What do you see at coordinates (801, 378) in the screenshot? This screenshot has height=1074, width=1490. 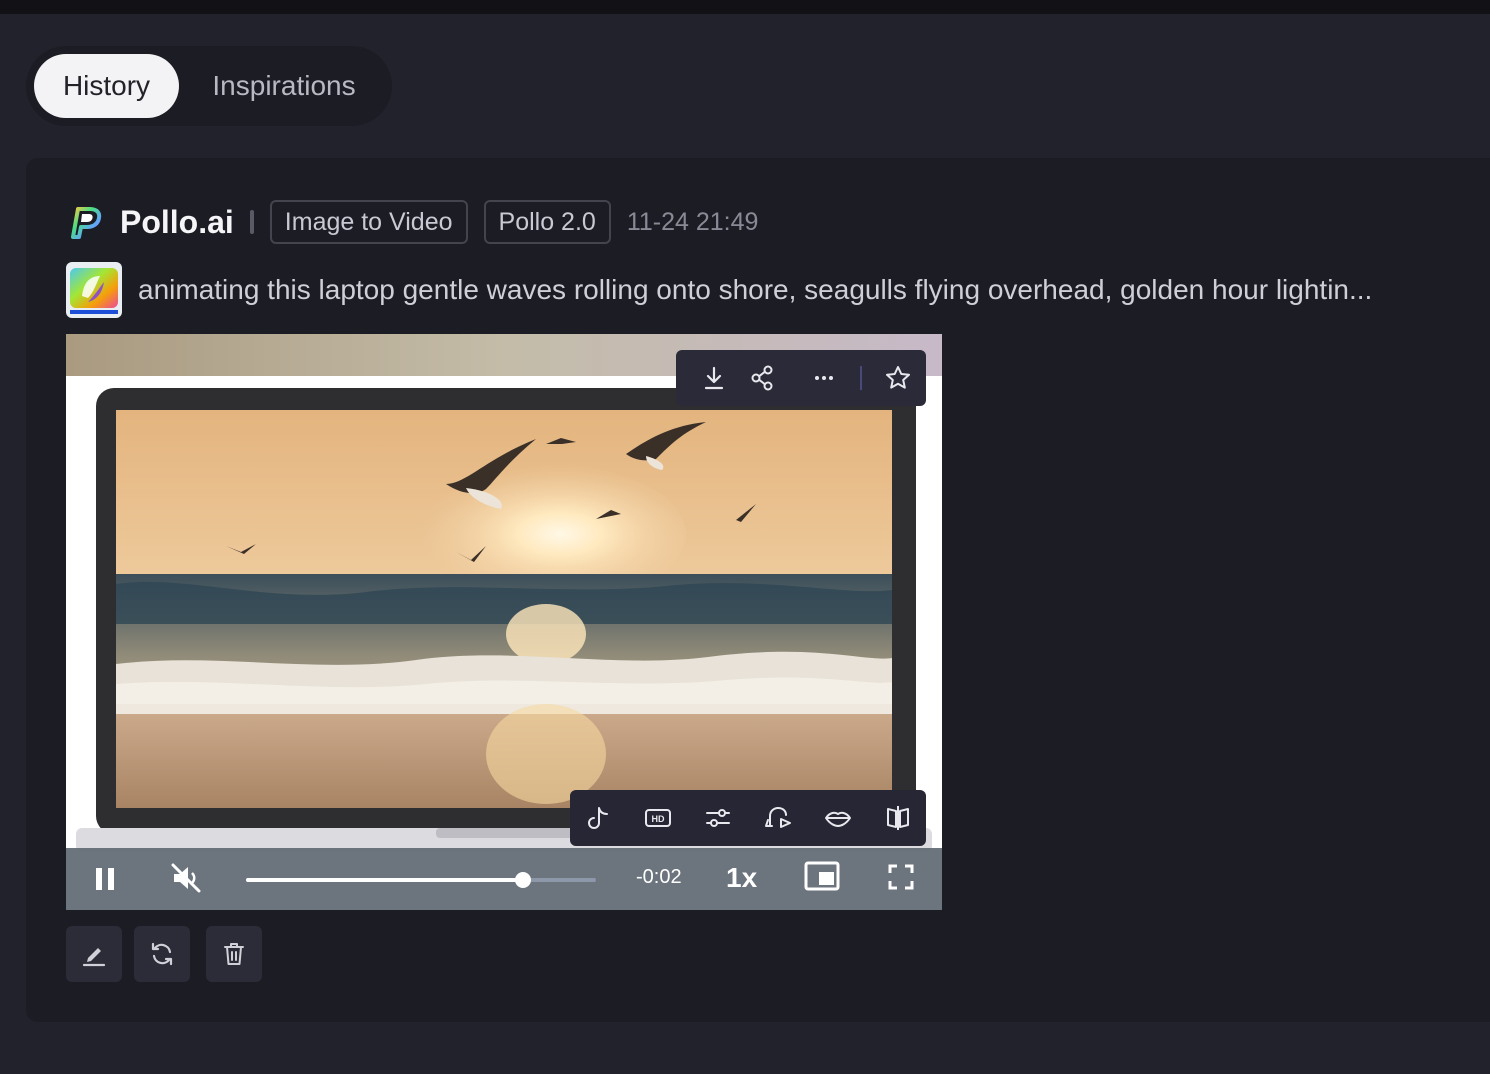 I see `video-top-toolbar` at bounding box center [801, 378].